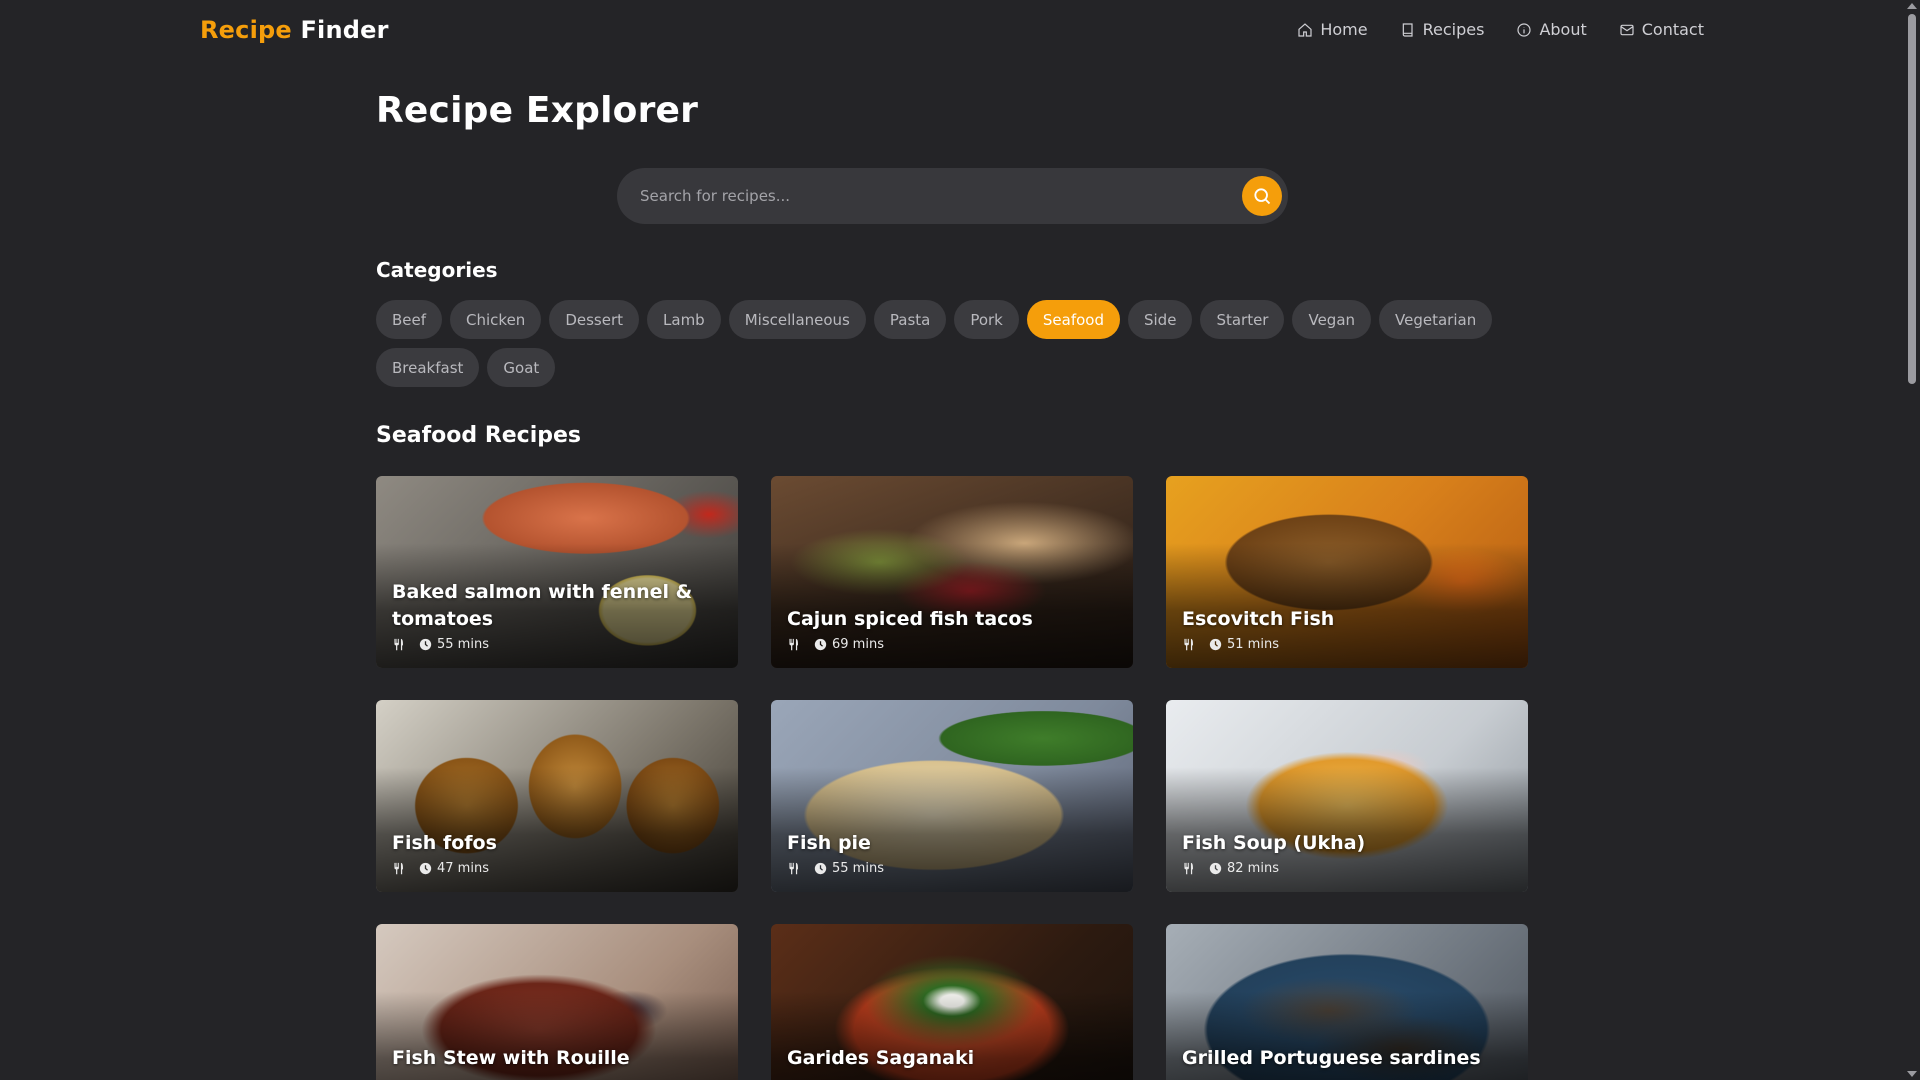 This screenshot has height=1080, width=1920. Describe the element at coordinates (1347, 796) in the screenshot. I see `recipe-card: Fish Soup (Ukha) 82 mins` at that location.